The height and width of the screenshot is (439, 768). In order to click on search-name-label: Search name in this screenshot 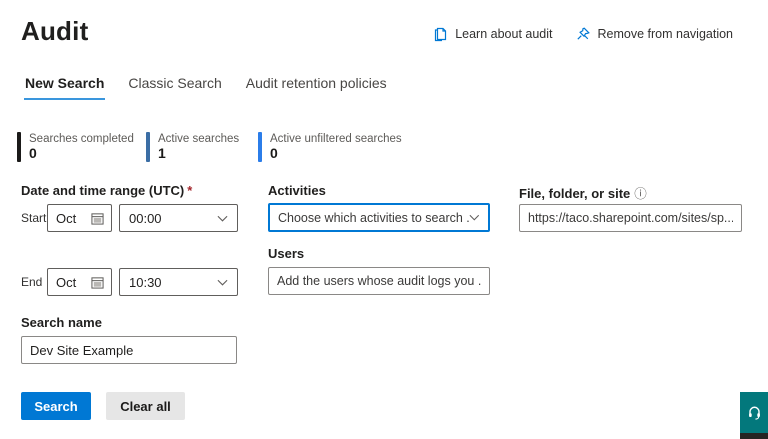, I will do `click(61, 322)`.